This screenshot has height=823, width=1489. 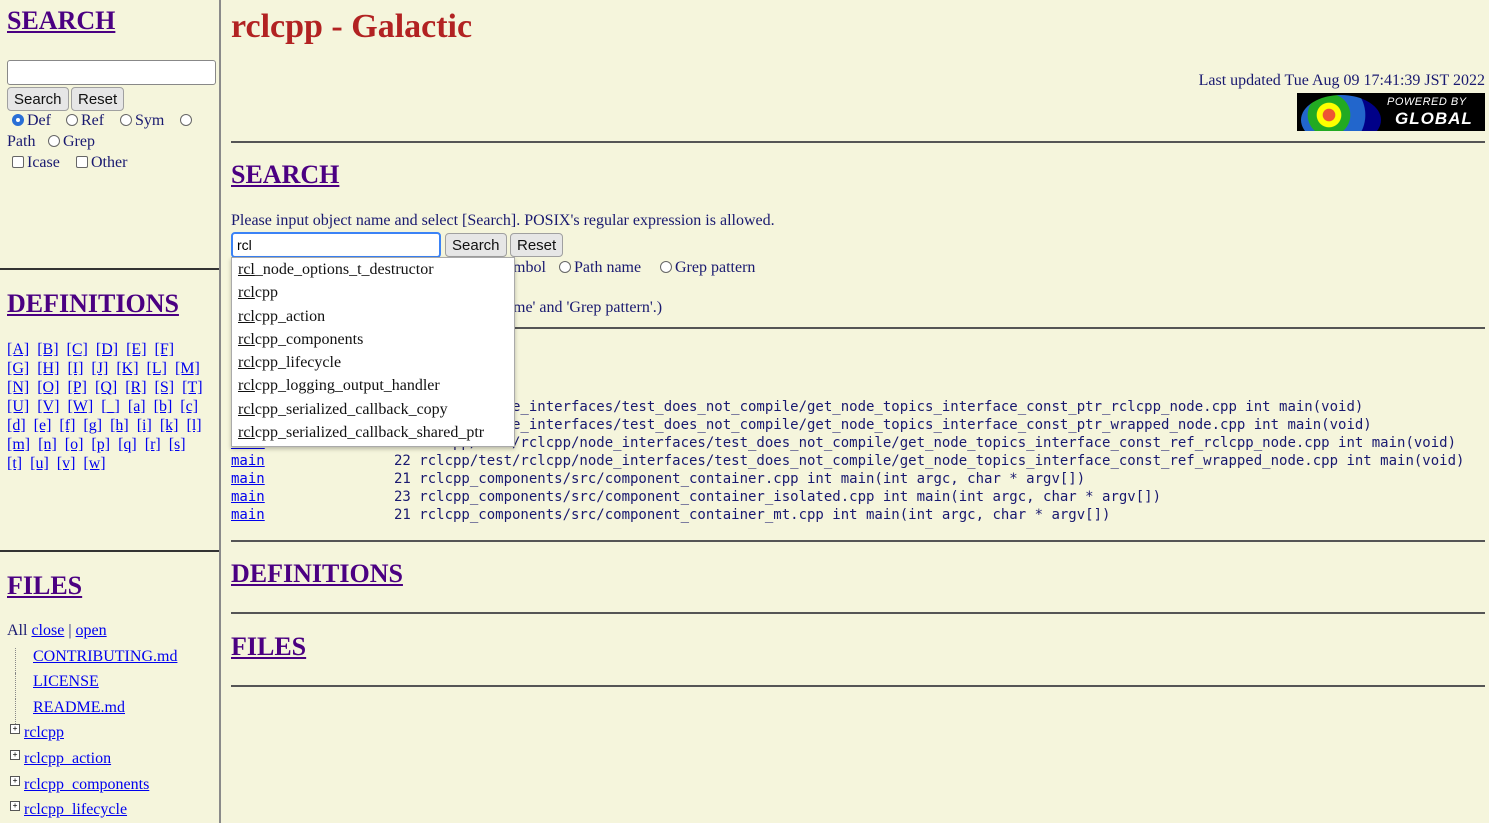 I want to click on definitions-letter-link: [U], so click(x=18, y=406).